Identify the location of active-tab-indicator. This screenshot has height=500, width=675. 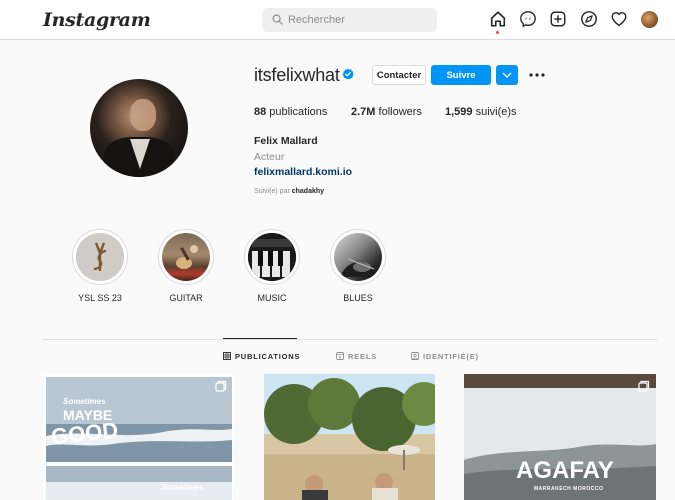
(260, 338).